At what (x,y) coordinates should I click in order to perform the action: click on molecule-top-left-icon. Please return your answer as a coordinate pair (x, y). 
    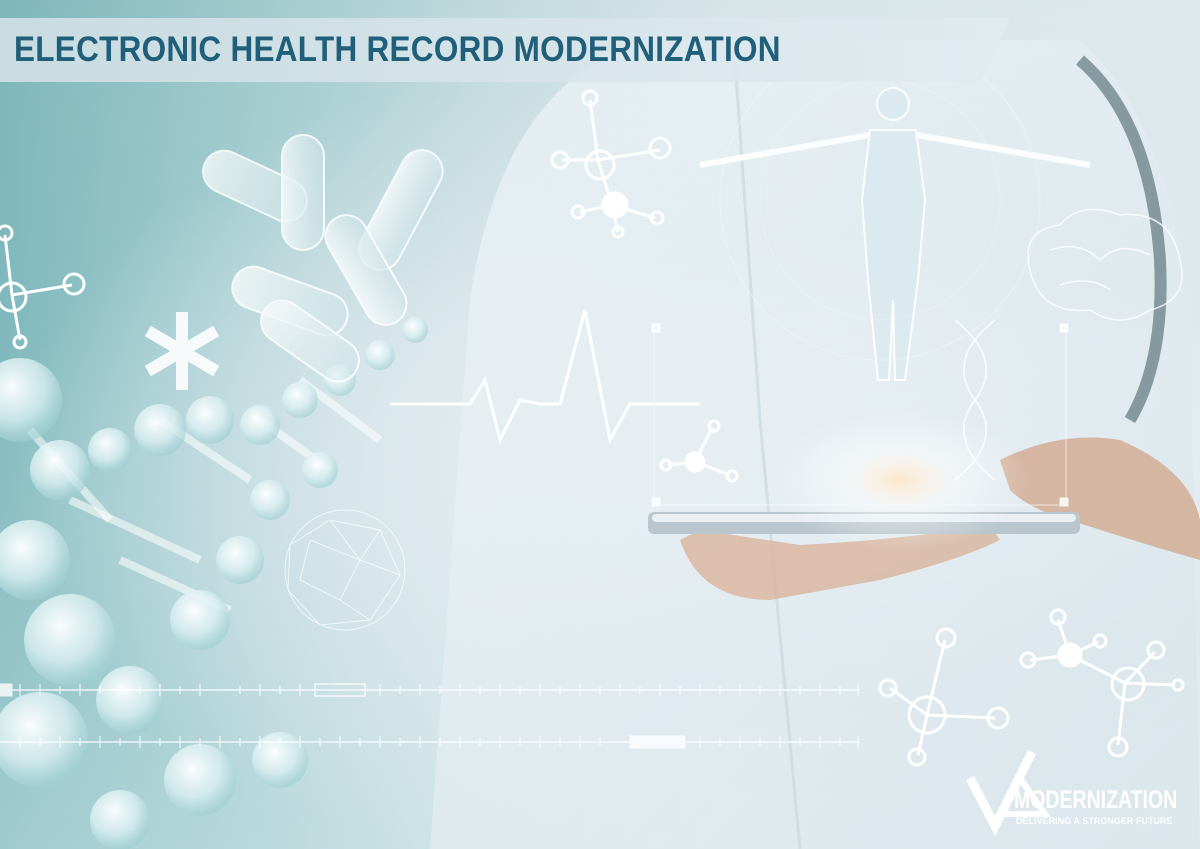
    Looking at the image, I should click on (43, 287).